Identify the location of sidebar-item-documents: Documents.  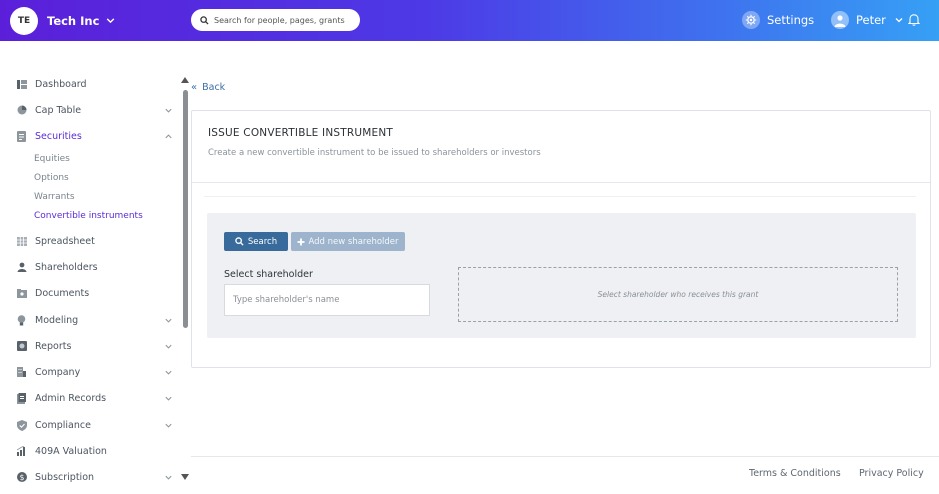
(96, 293).